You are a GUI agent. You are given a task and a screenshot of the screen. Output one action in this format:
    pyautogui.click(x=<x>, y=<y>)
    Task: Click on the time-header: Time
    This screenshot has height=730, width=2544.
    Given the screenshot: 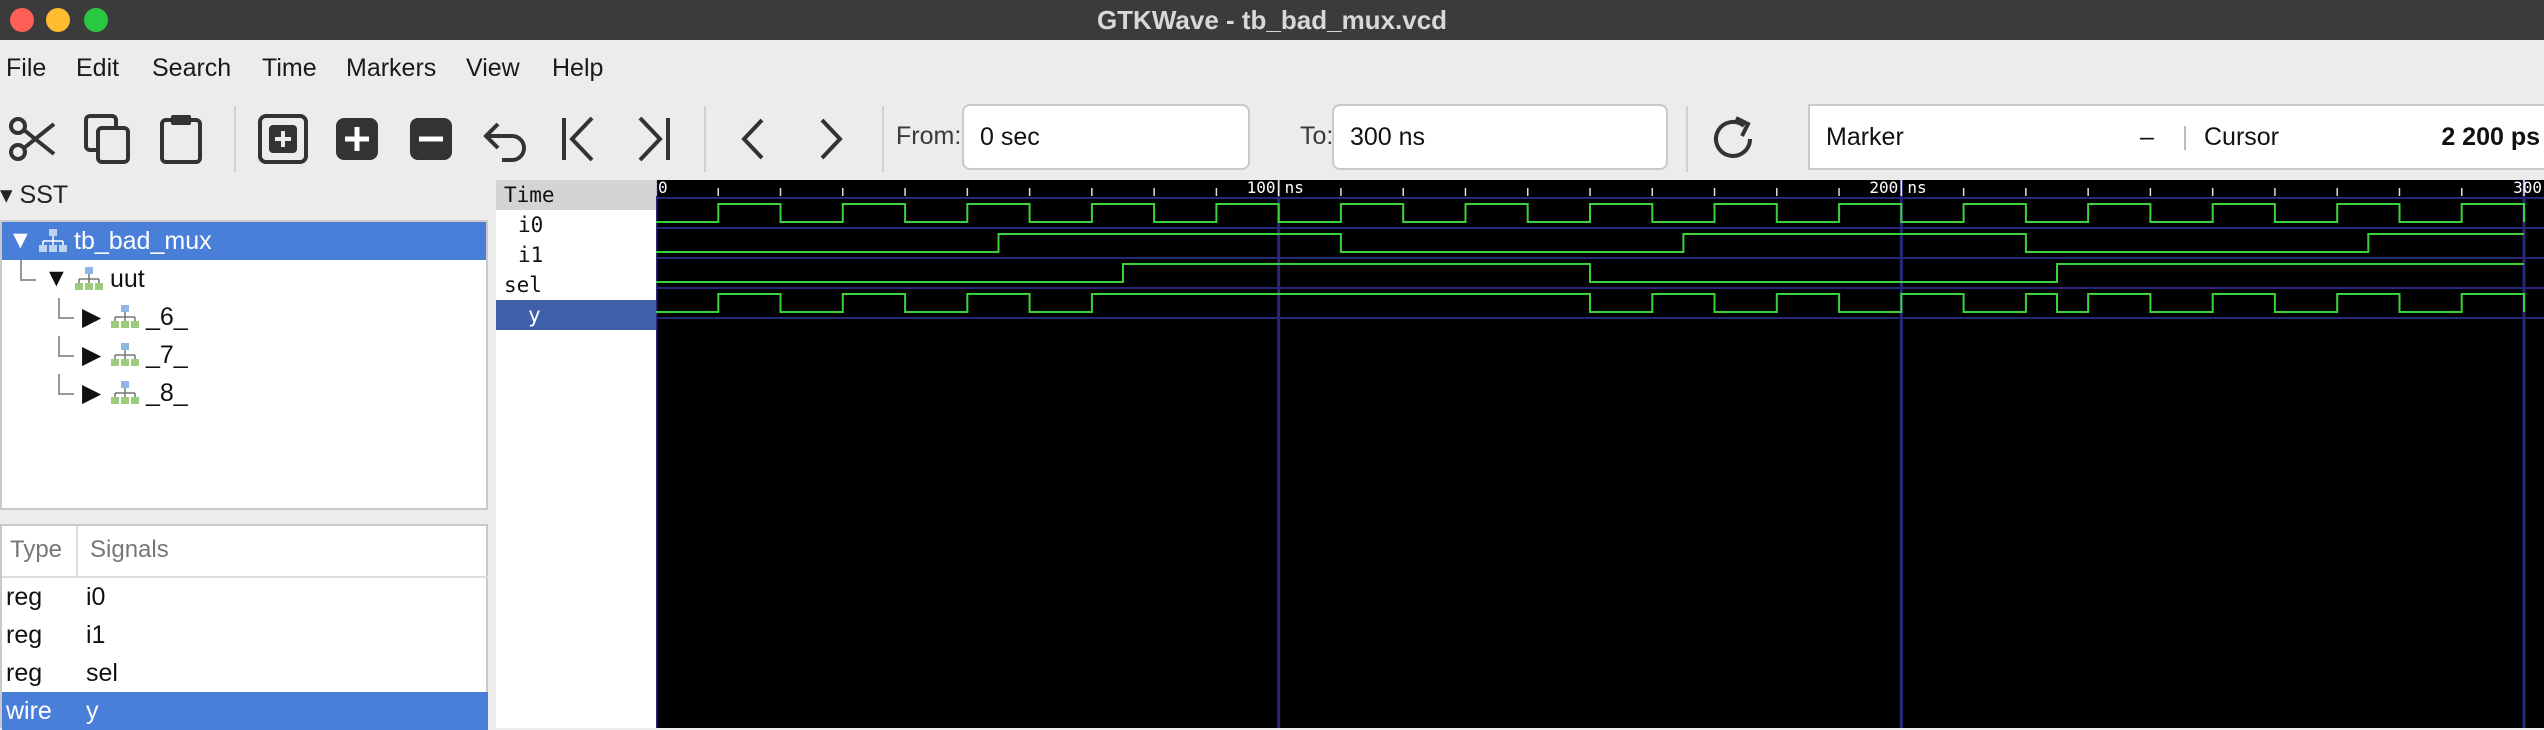 What is the action you would take?
    pyautogui.click(x=576, y=195)
    